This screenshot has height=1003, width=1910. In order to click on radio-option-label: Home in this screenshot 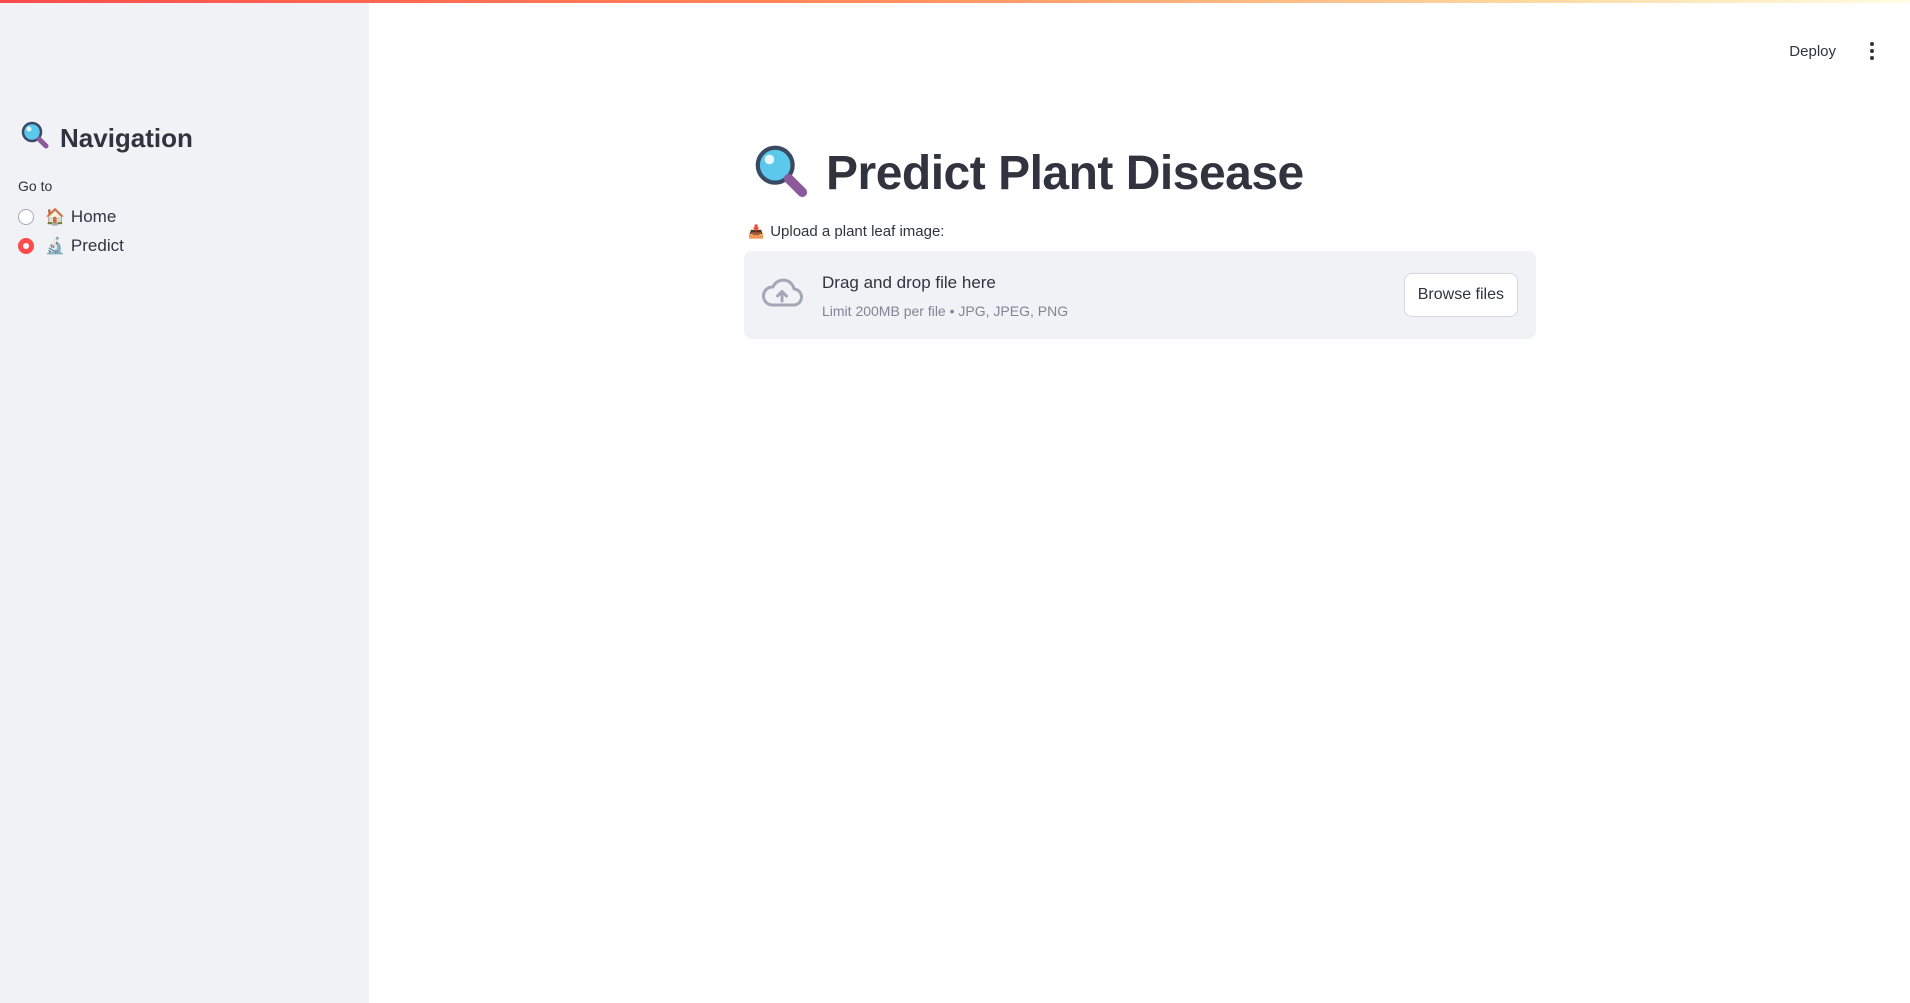, I will do `click(93, 216)`.